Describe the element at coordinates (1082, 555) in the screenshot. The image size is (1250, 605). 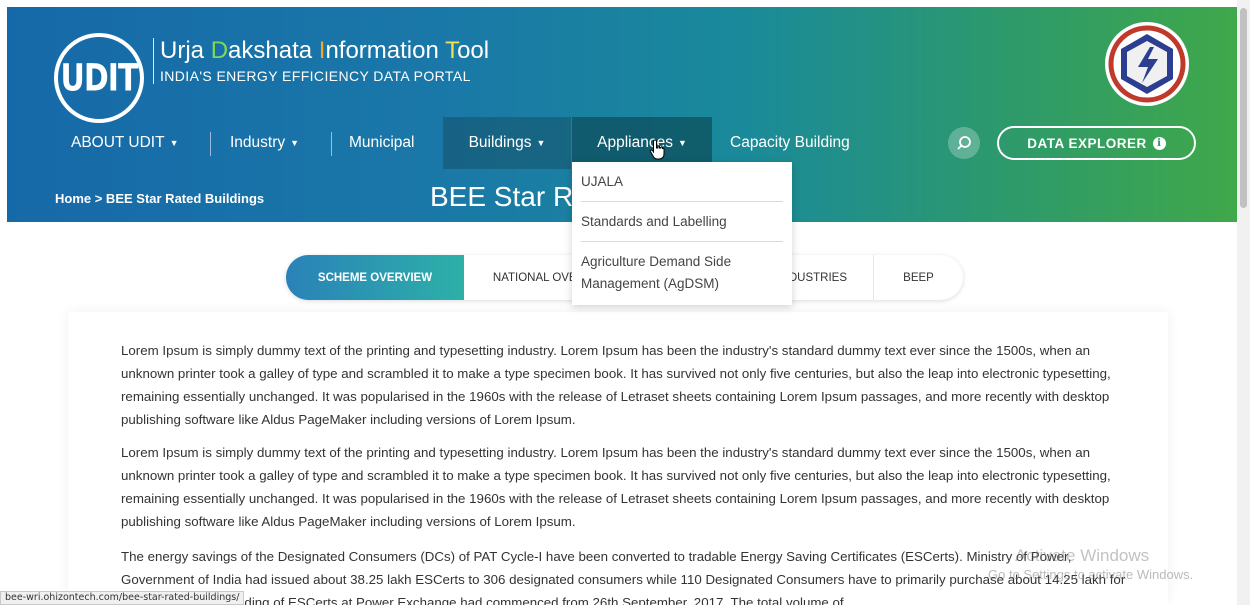
I see `windows-activation-watermark: Activate Windows` at that location.